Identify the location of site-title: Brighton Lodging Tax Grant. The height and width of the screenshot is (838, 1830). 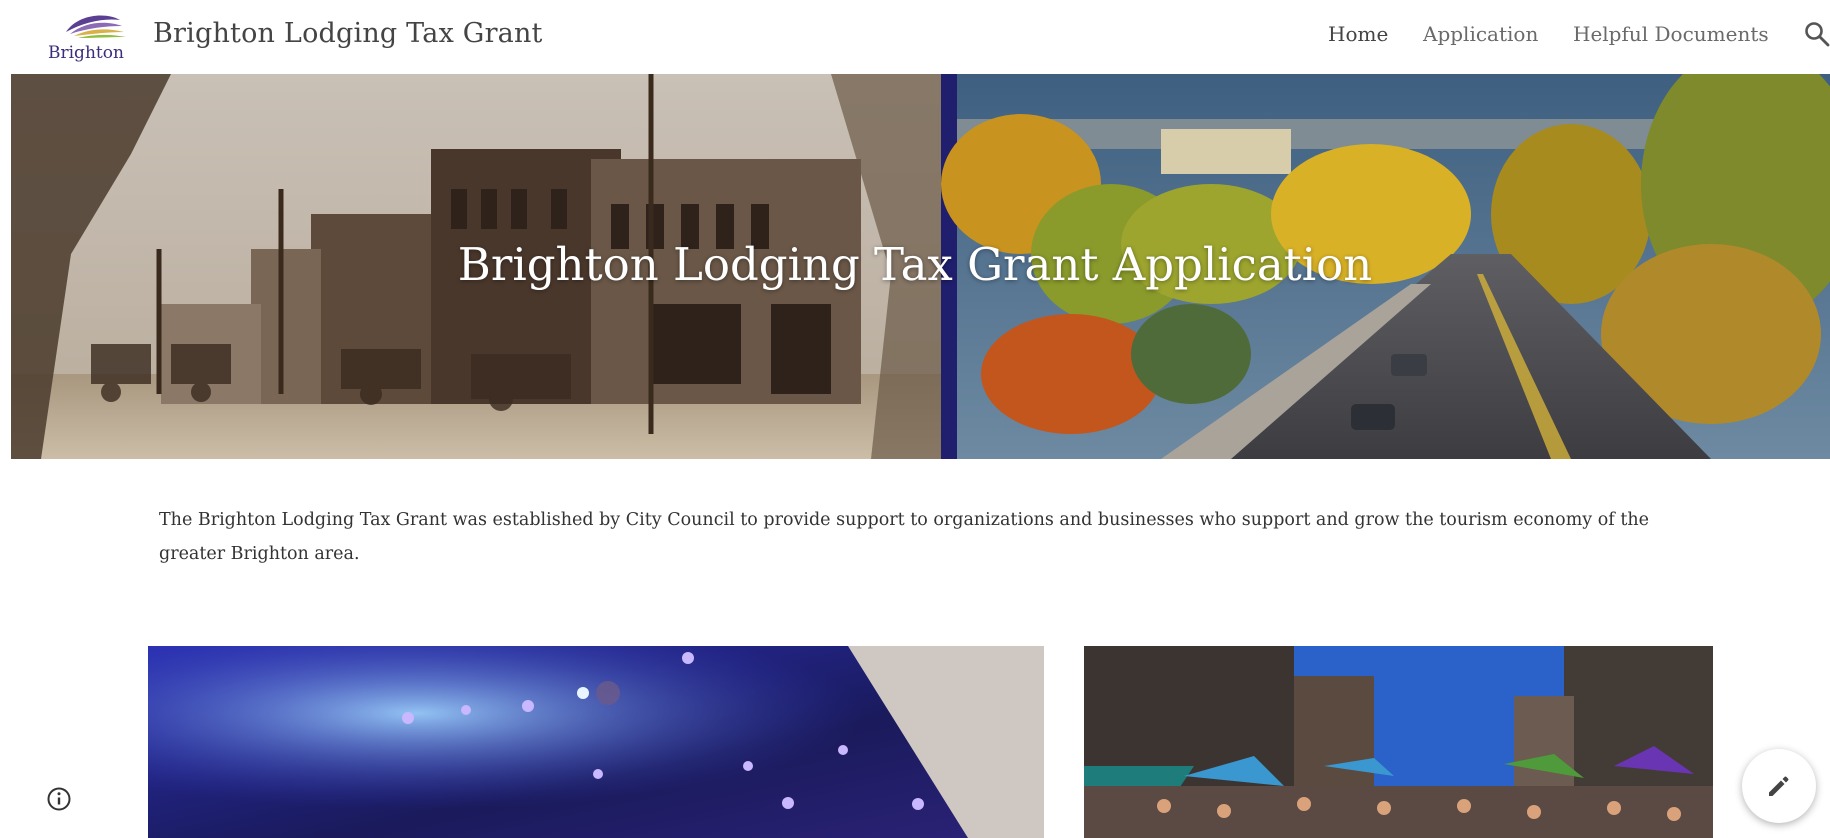
(348, 33).